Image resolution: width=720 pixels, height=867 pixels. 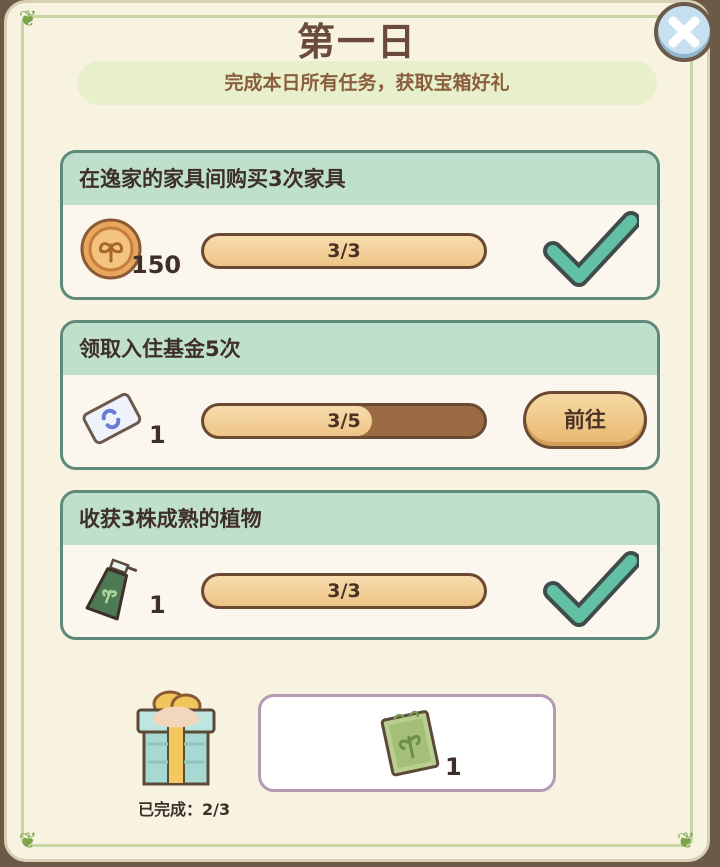 I want to click on progress-bar: 3/5, so click(x=344, y=421).